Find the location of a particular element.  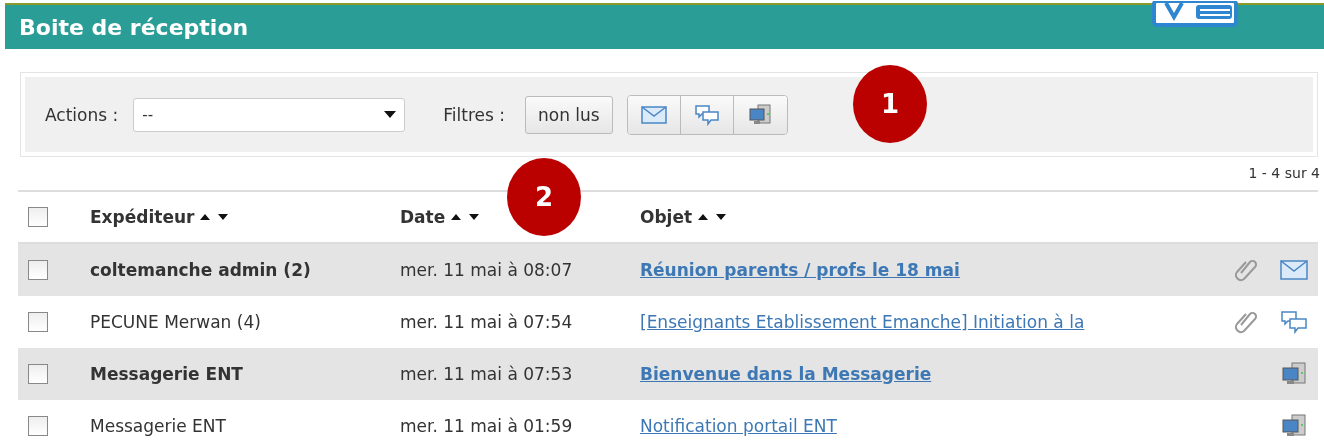

sender: PECUNE Merwan (4) is located at coordinates (175, 322).